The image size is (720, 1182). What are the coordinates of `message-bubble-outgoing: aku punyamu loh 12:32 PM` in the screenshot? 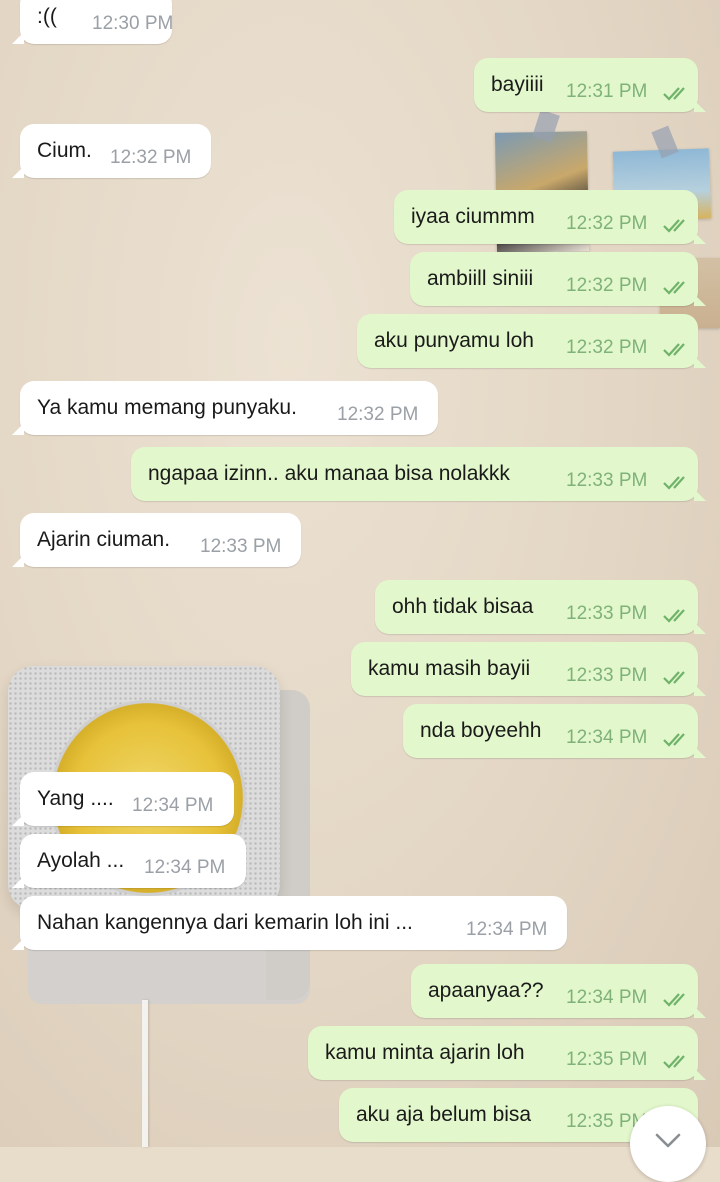 It's located at (531, 341).